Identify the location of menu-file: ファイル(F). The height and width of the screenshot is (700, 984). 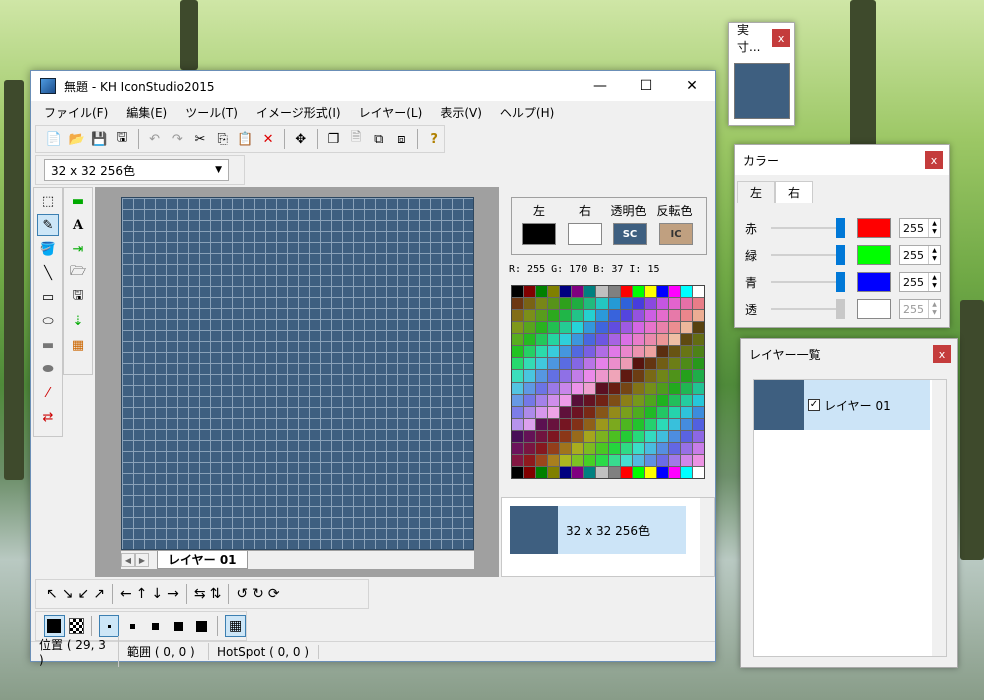
(76, 112).